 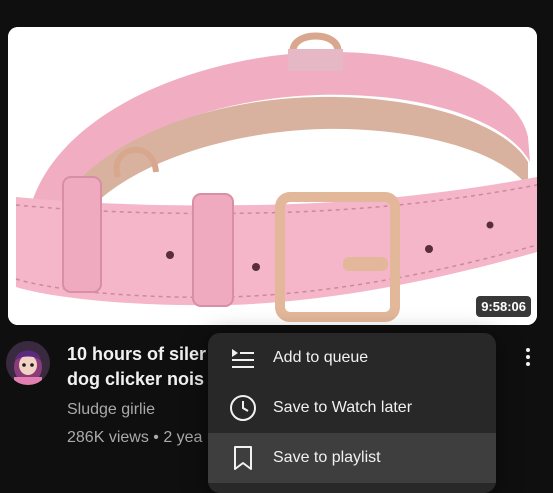 I want to click on menu-item-add-to-queue: Add to queue, so click(x=352, y=358).